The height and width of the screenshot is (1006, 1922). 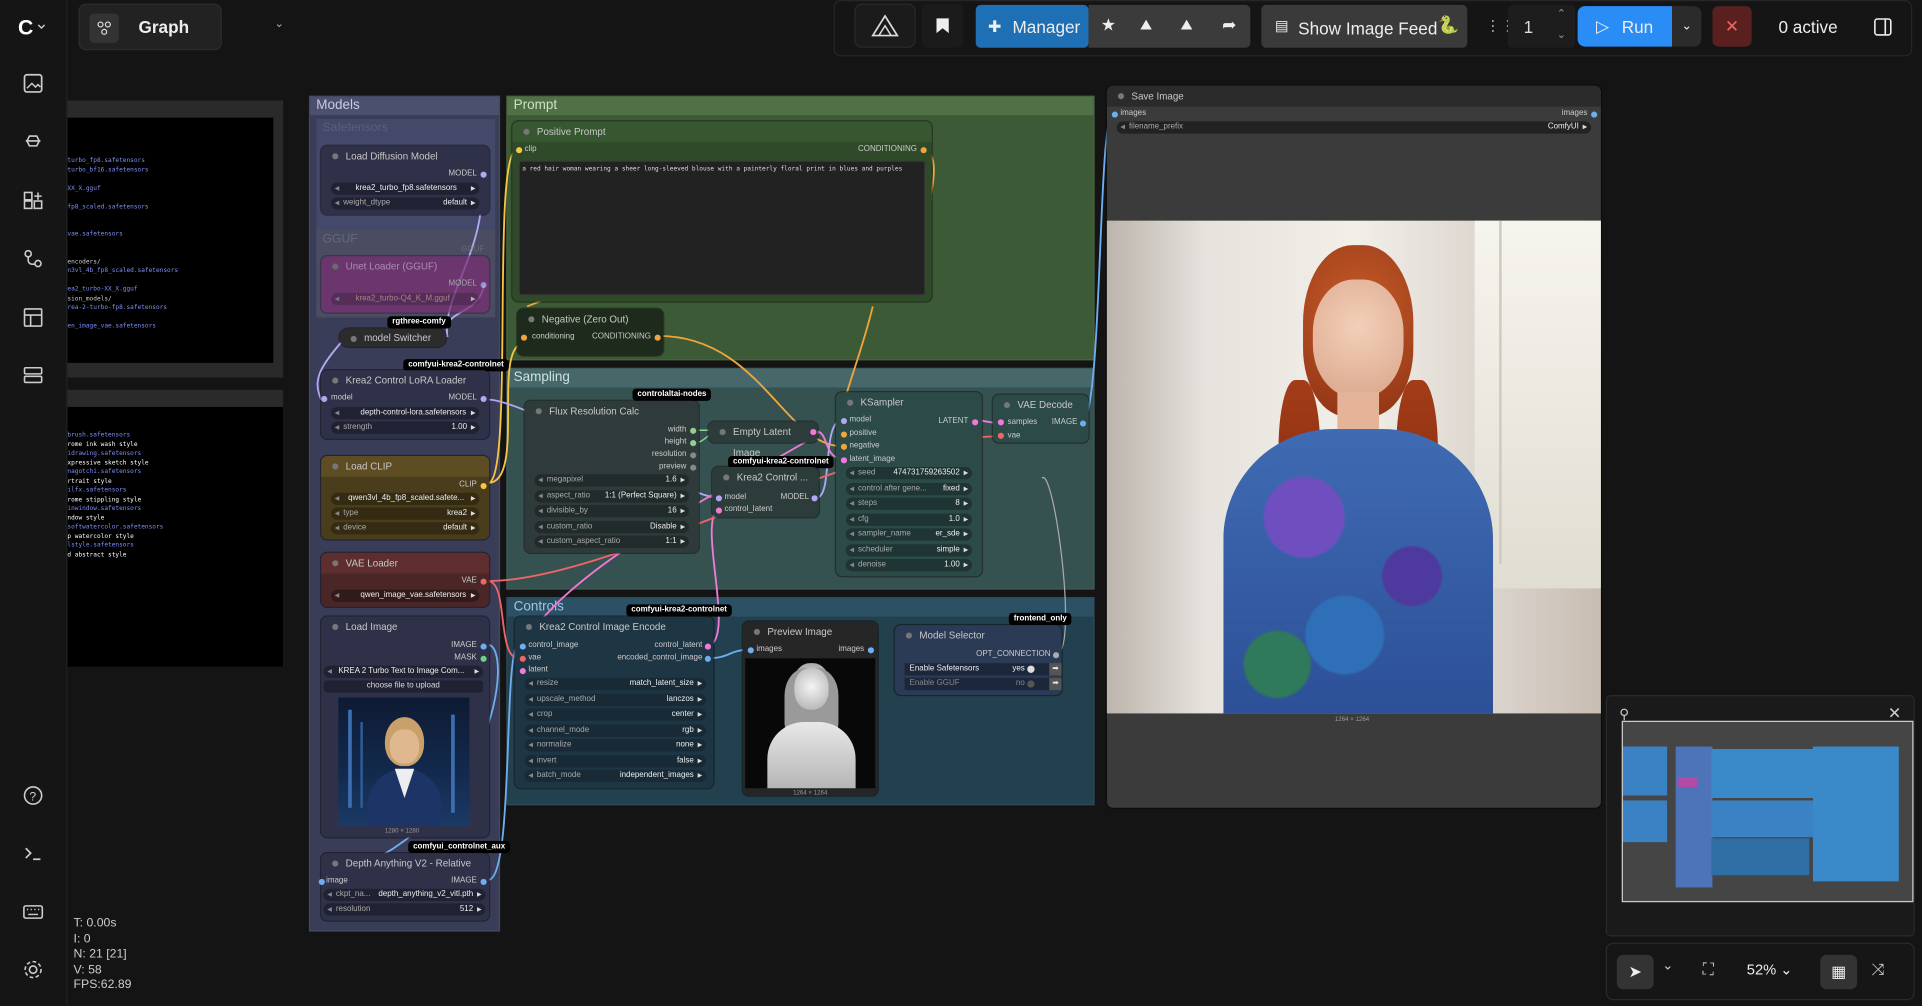 I want to click on input-control-latent-slot, so click(x=718, y=510).